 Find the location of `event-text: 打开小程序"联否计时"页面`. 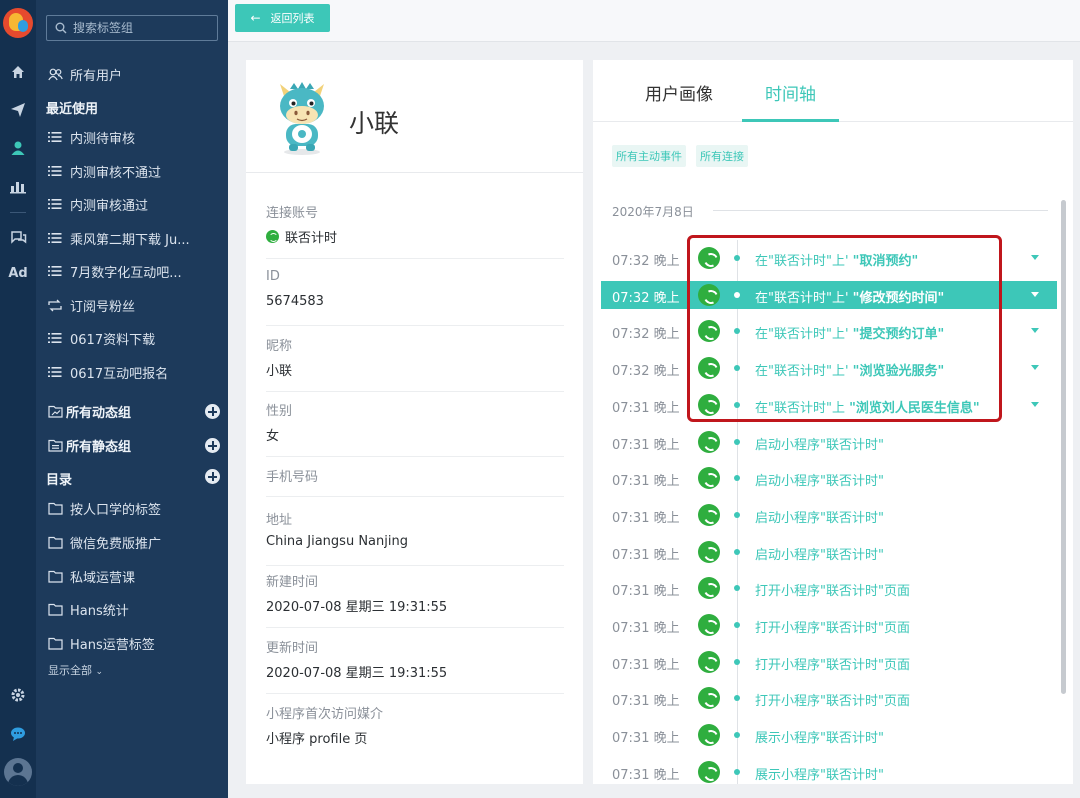

event-text: 打开小程序"联否计时"页面 is located at coordinates (832, 626).